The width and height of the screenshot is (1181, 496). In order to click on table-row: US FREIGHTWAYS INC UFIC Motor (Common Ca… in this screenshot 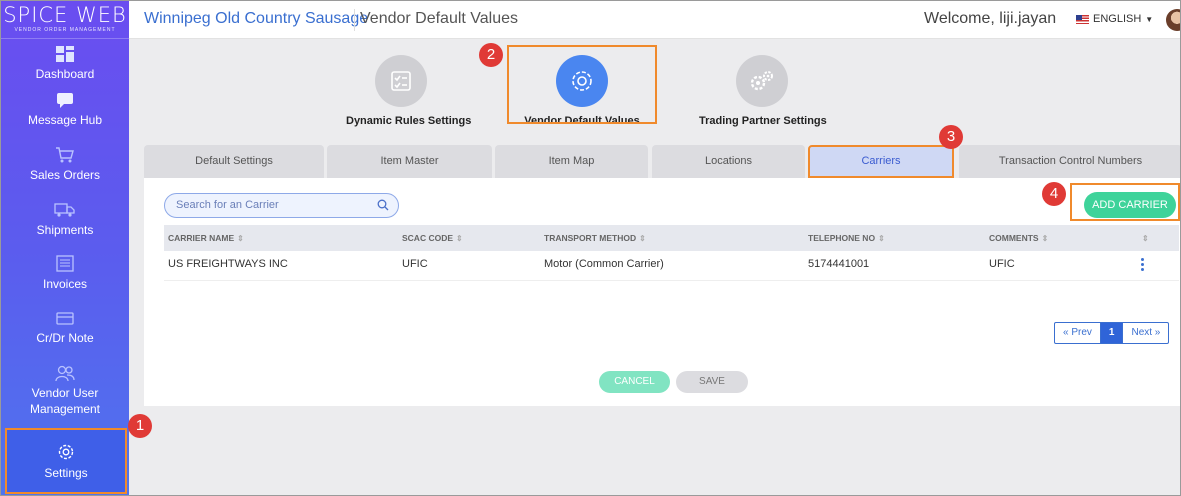, I will do `click(671, 266)`.